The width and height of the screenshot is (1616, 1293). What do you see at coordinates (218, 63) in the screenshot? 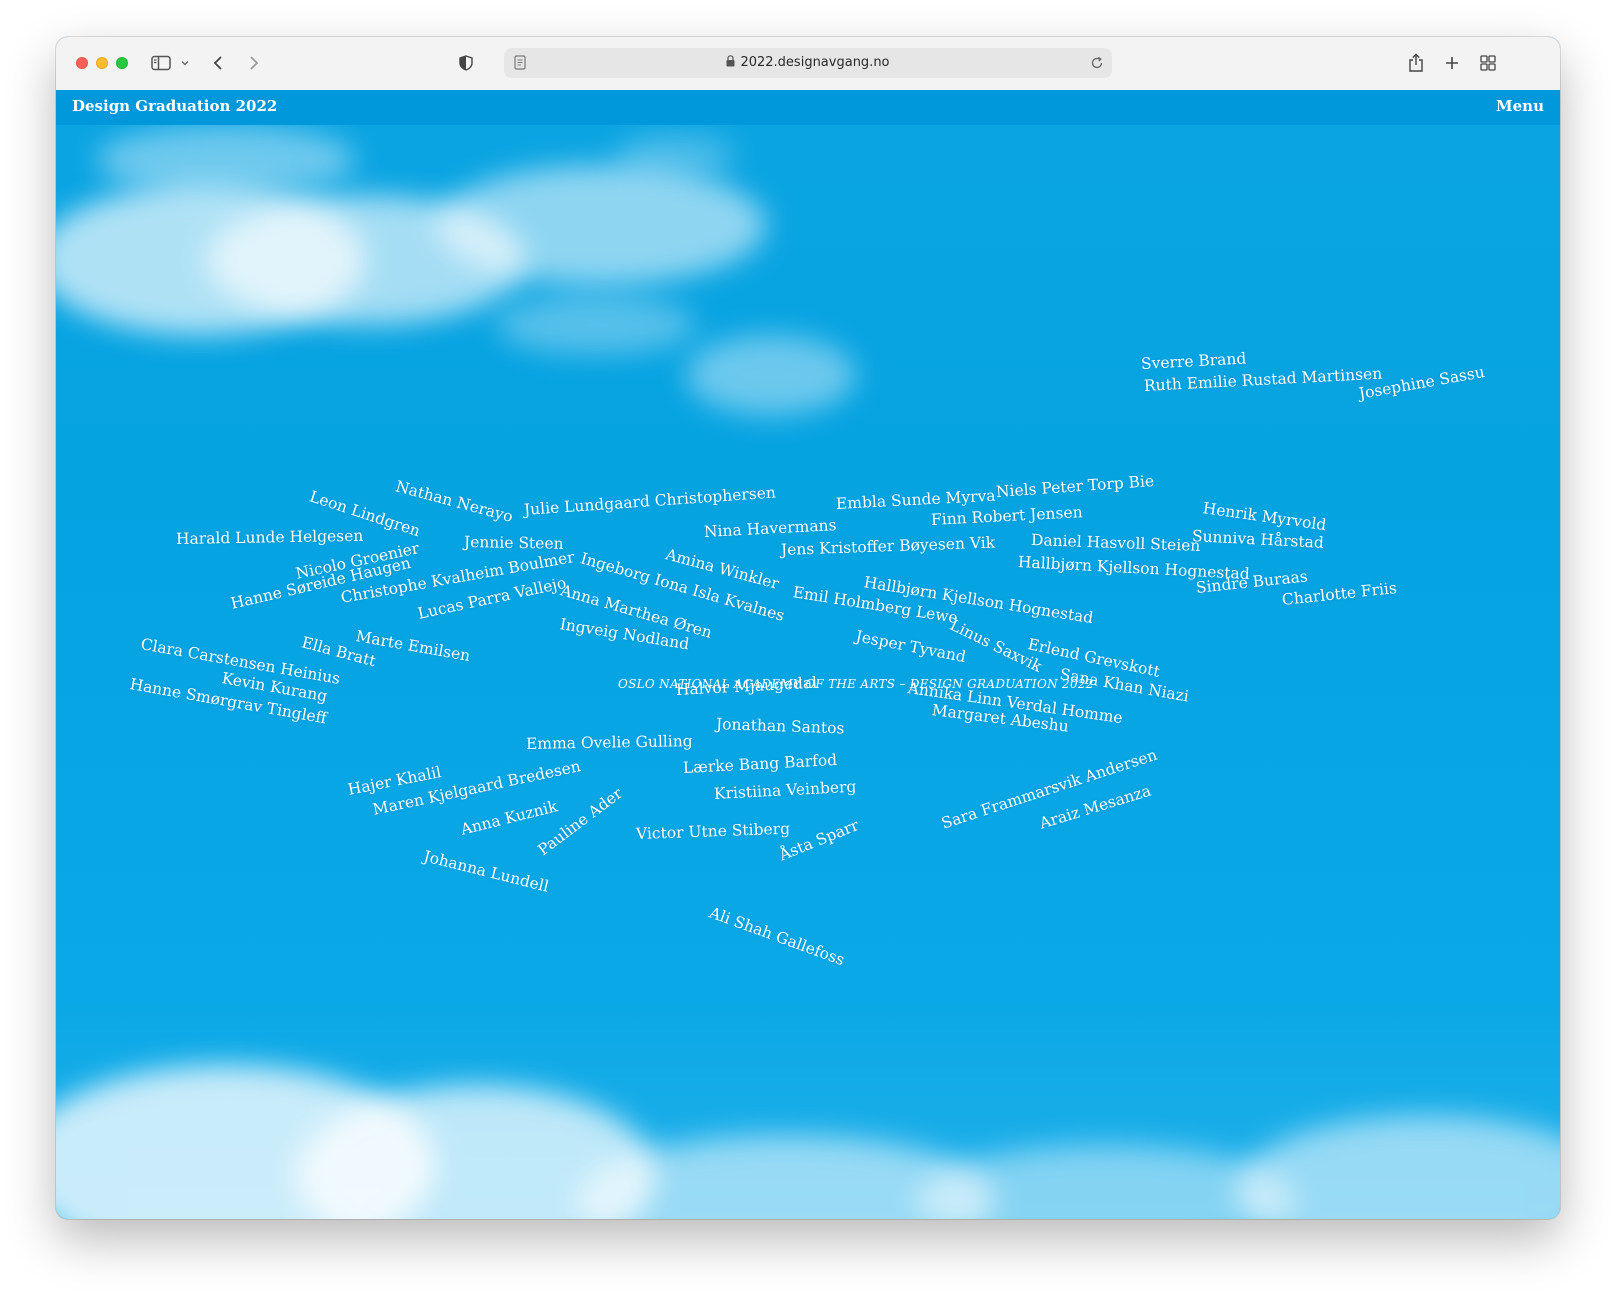
I see `back-arrow-icon` at bounding box center [218, 63].